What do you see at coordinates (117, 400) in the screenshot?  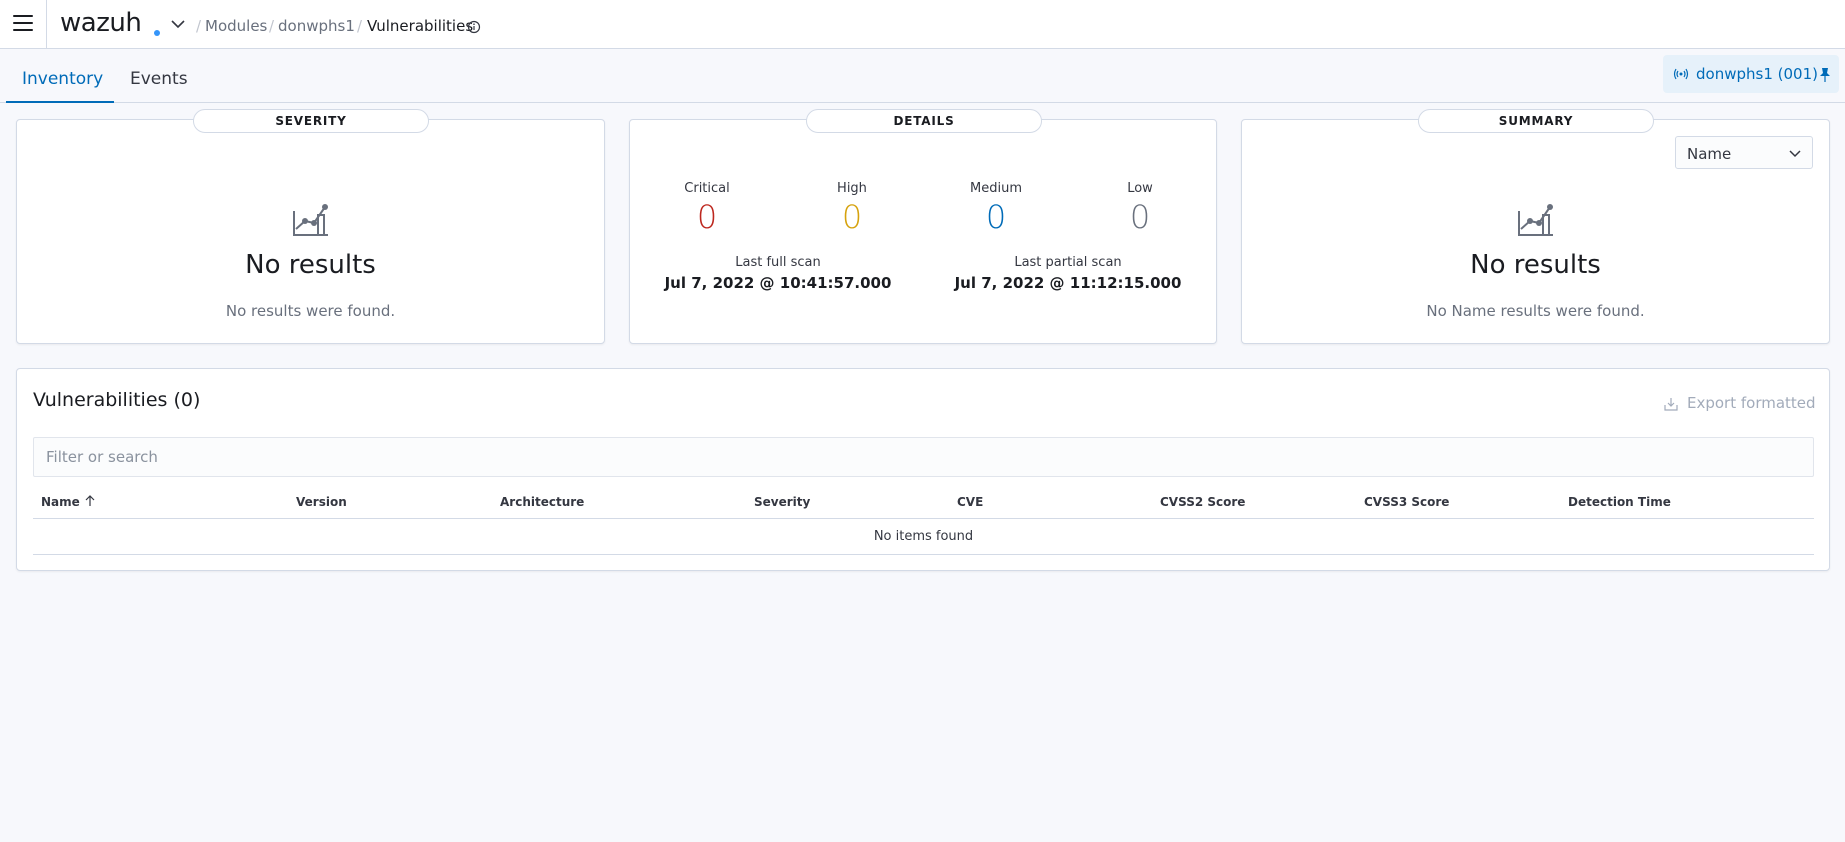 I see `vulnerabilities-title: Vulnerabilities (0)` at bounding box center [117, 400].